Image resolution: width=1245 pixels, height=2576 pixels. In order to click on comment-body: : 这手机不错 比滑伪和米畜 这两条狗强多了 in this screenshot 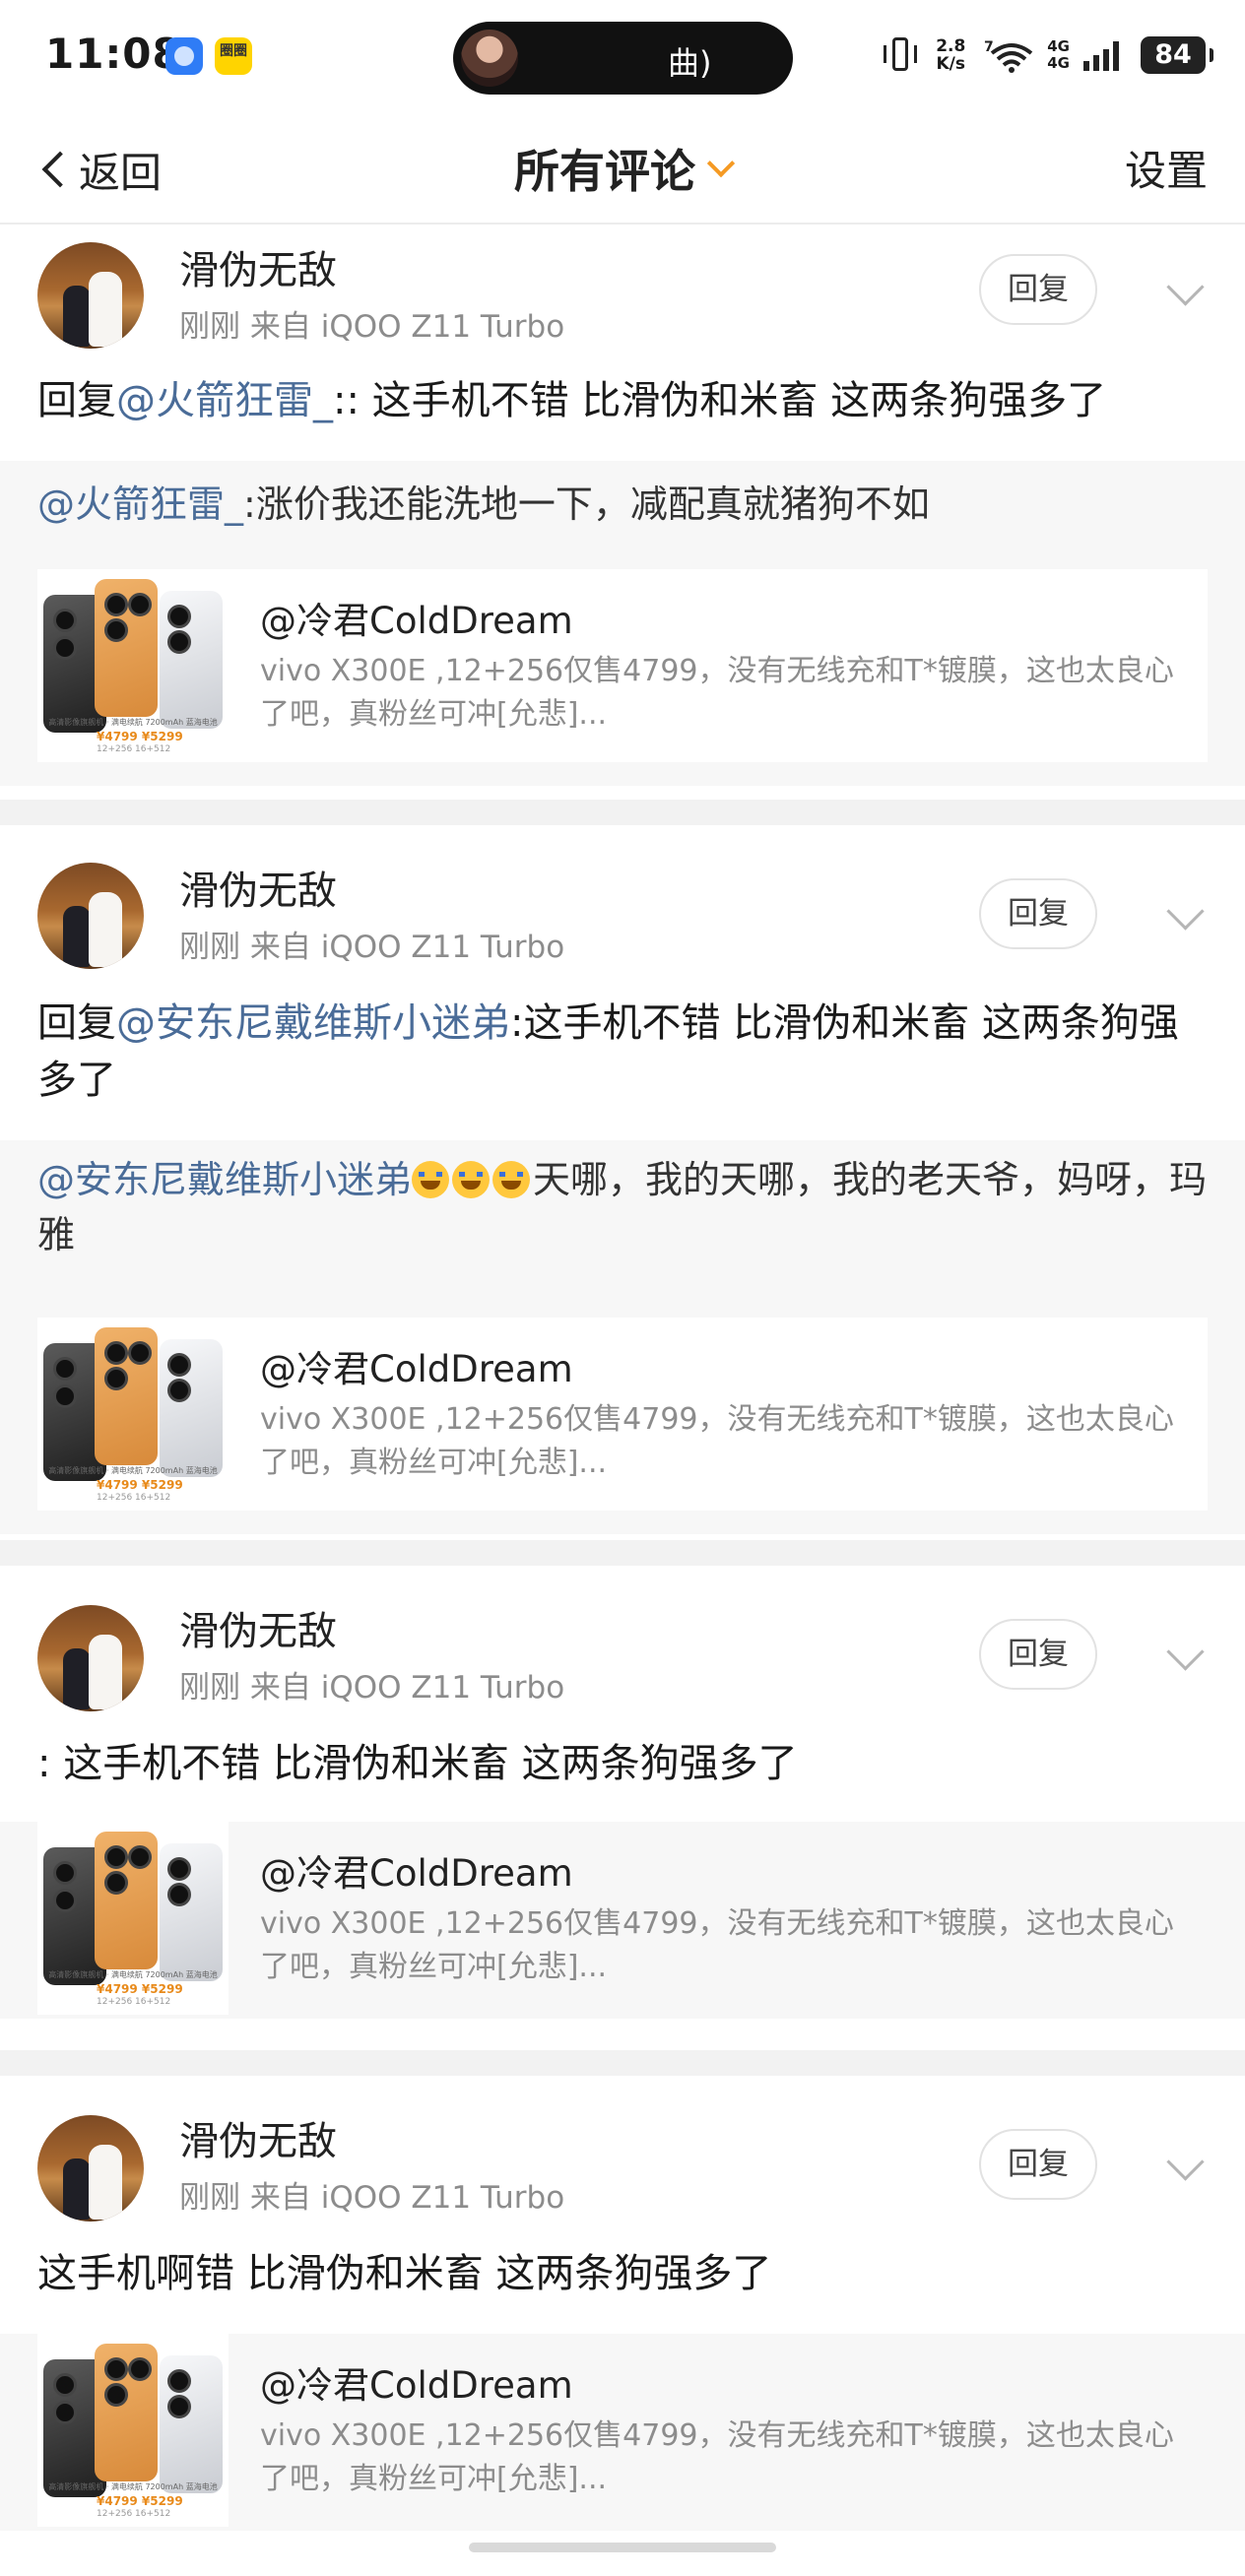, I will do `click(418, 1763)`.